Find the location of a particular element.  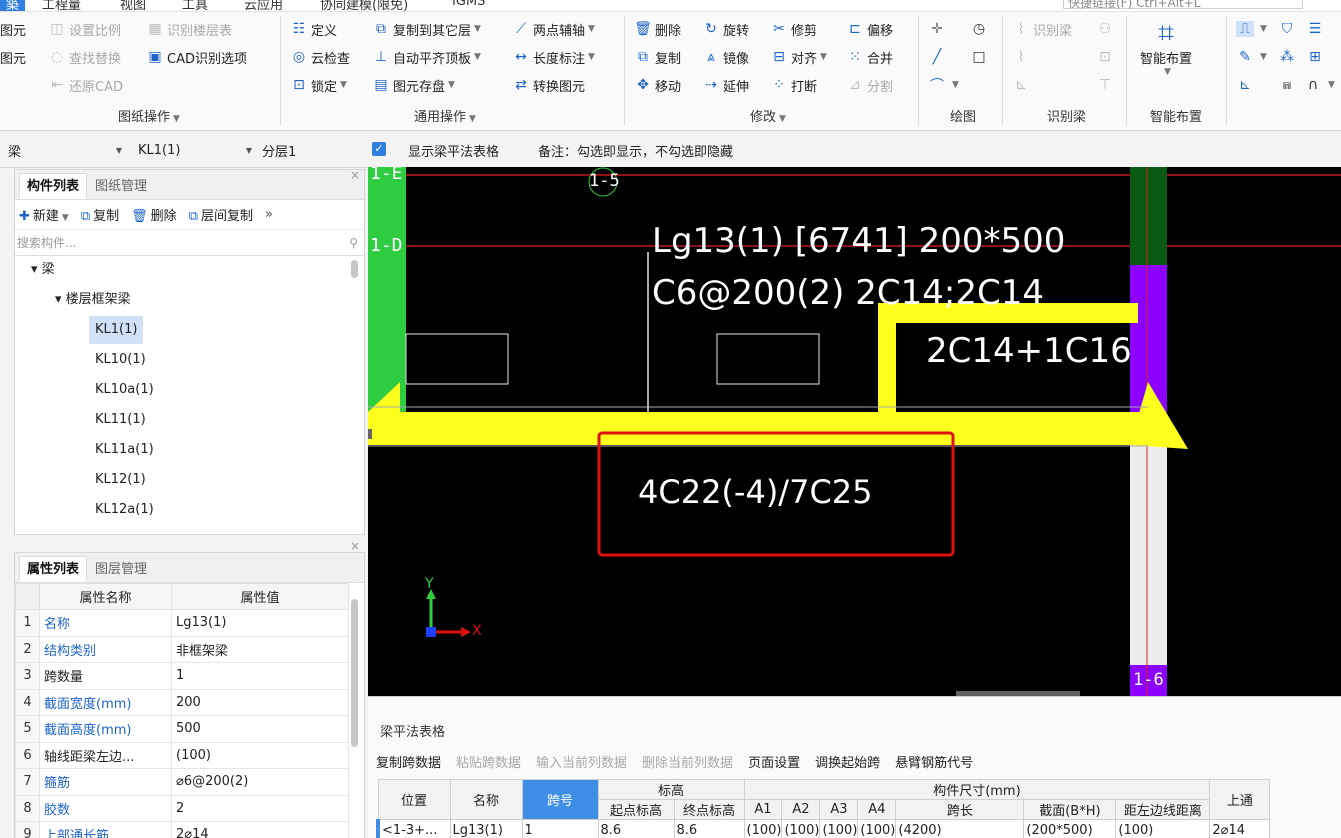

beam-tool-e: ⊤ is located at coordinates (1106, 85).